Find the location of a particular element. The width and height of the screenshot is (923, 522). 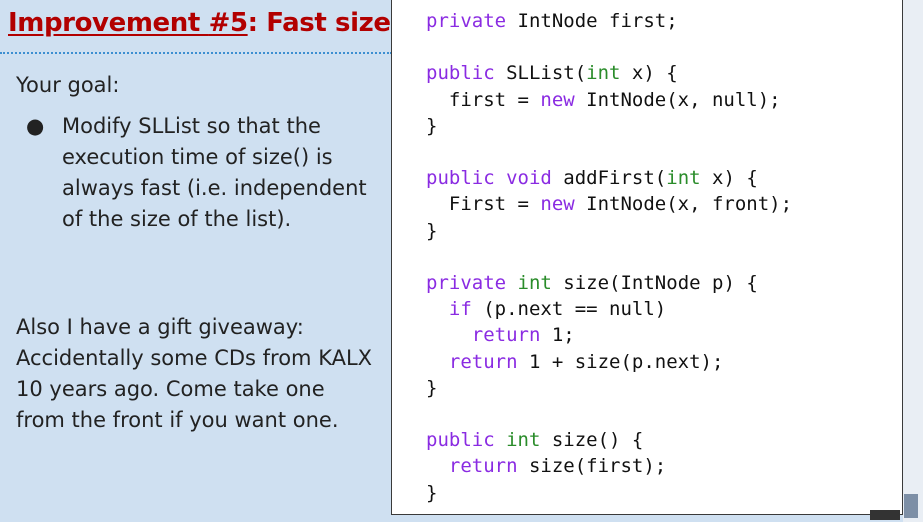

code-line: private IntNode first; is located at coordinates (552, 21).